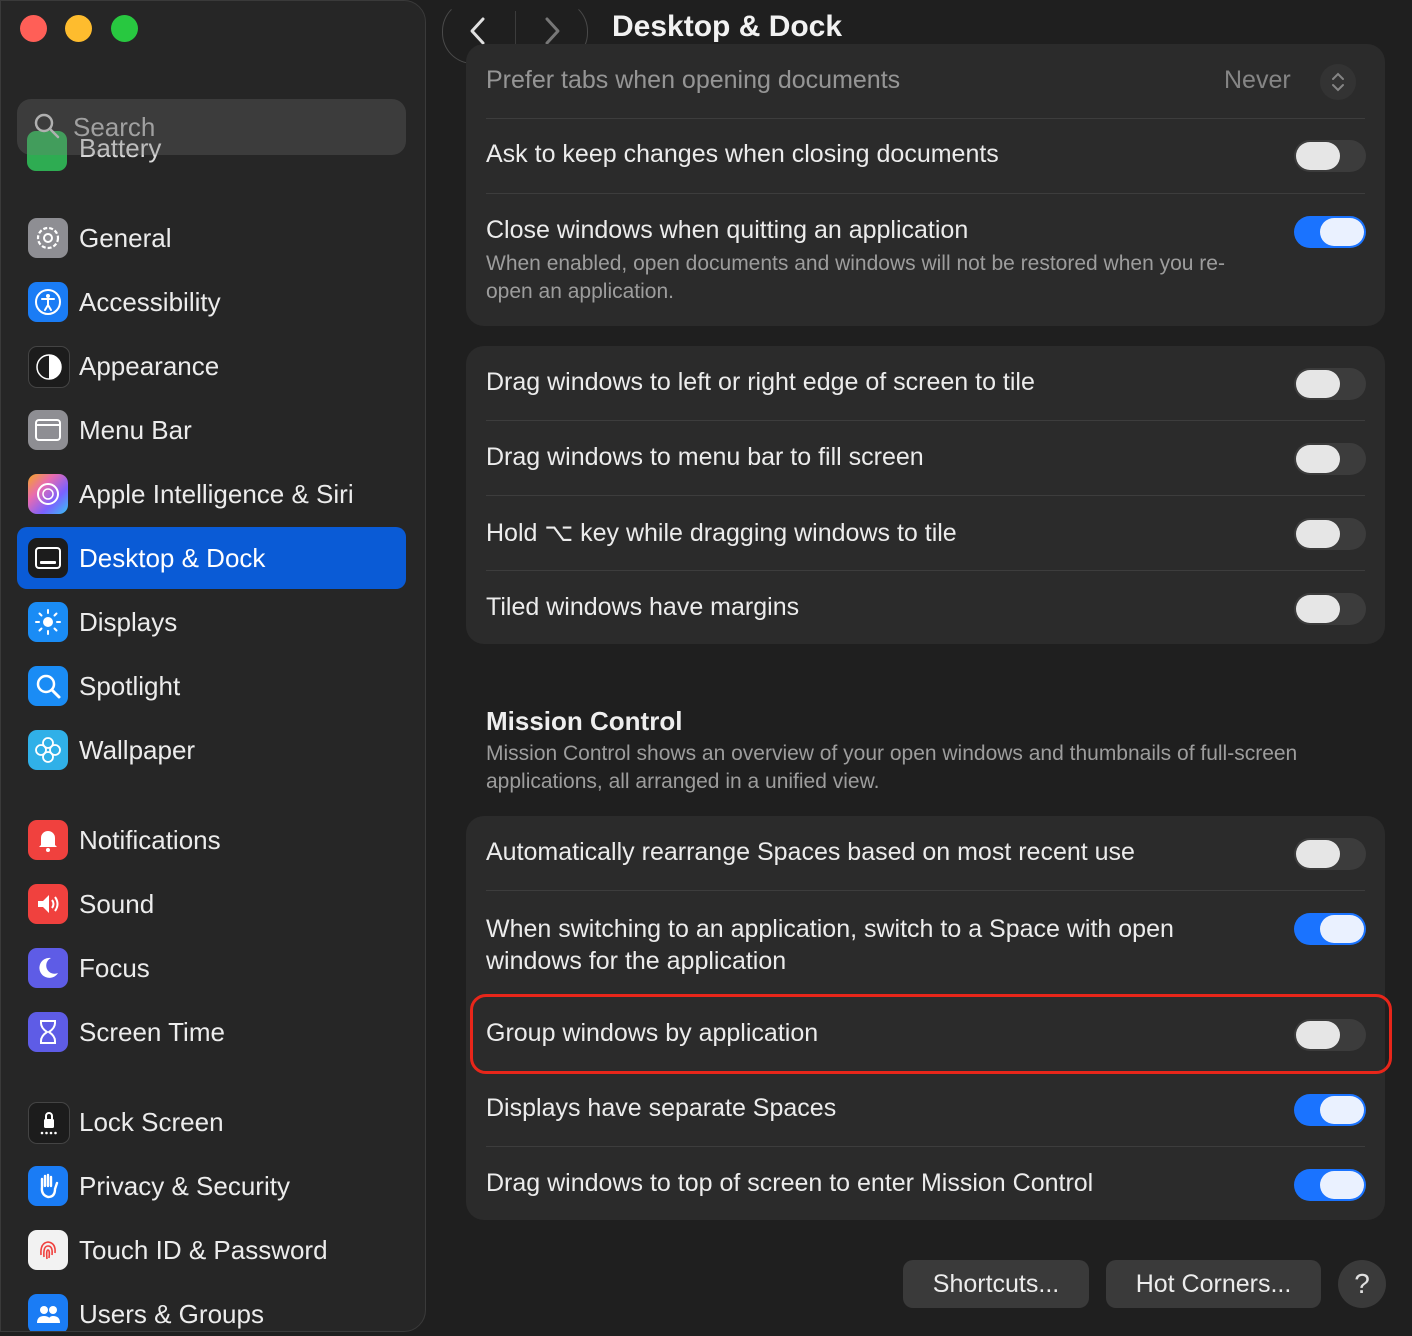 Image resolution: width=1412 pixels, height=1336 pixels. I want to click on sidebar-item-accessibility: Accessibility, so click(211, 302).